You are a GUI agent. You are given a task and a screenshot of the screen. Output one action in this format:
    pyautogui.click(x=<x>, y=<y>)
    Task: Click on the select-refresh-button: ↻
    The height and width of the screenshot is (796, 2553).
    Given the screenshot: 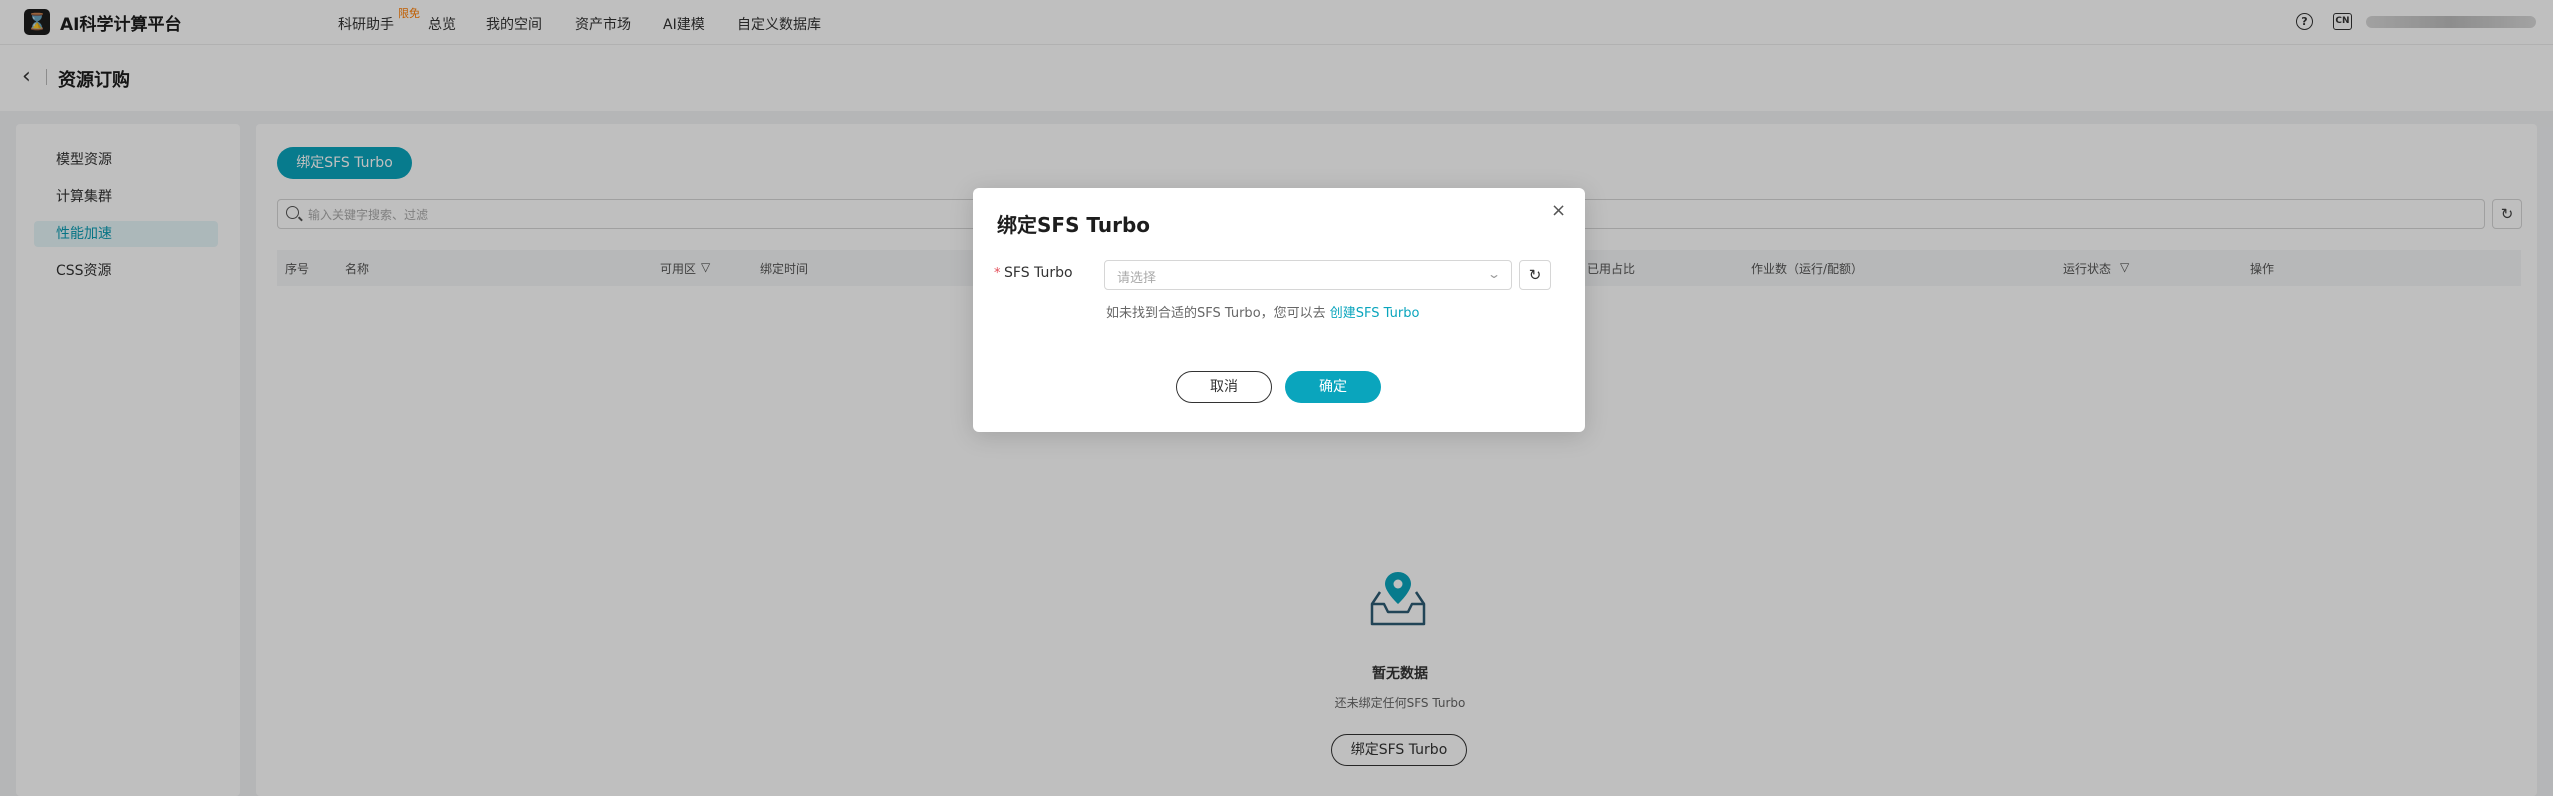 What is the action you would take?
    pyautogui.click(x=1535, y=275)
    